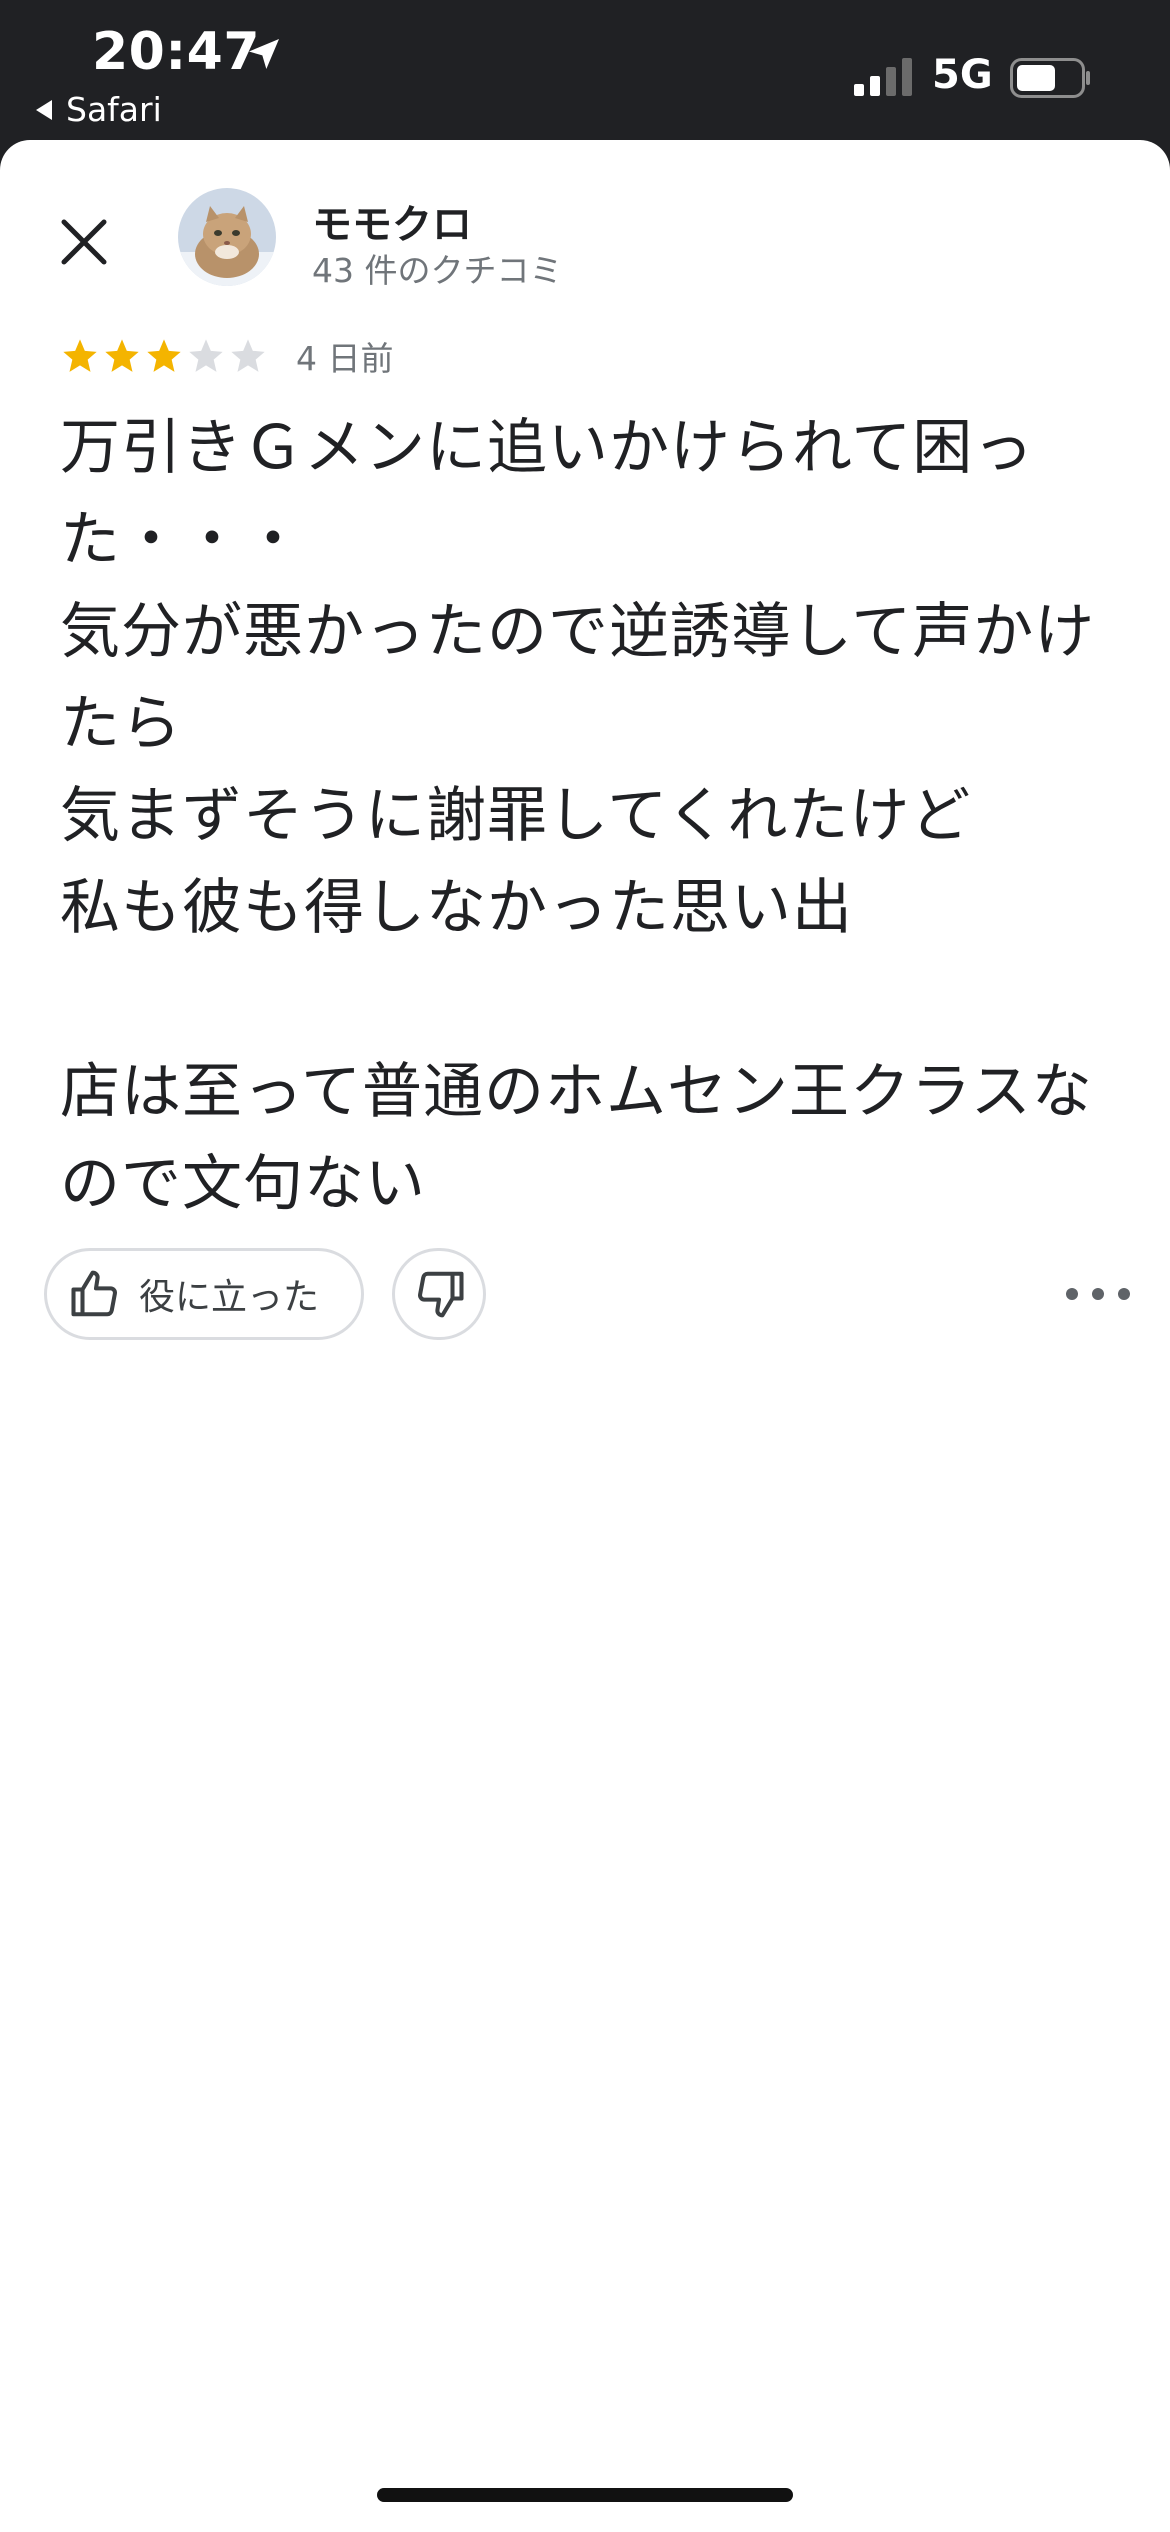 The width and height of the screenshot is (1170, 2532). Describe the element at coordinates (1050, 78) in the screenshot. I see `battery-icon` at that location.